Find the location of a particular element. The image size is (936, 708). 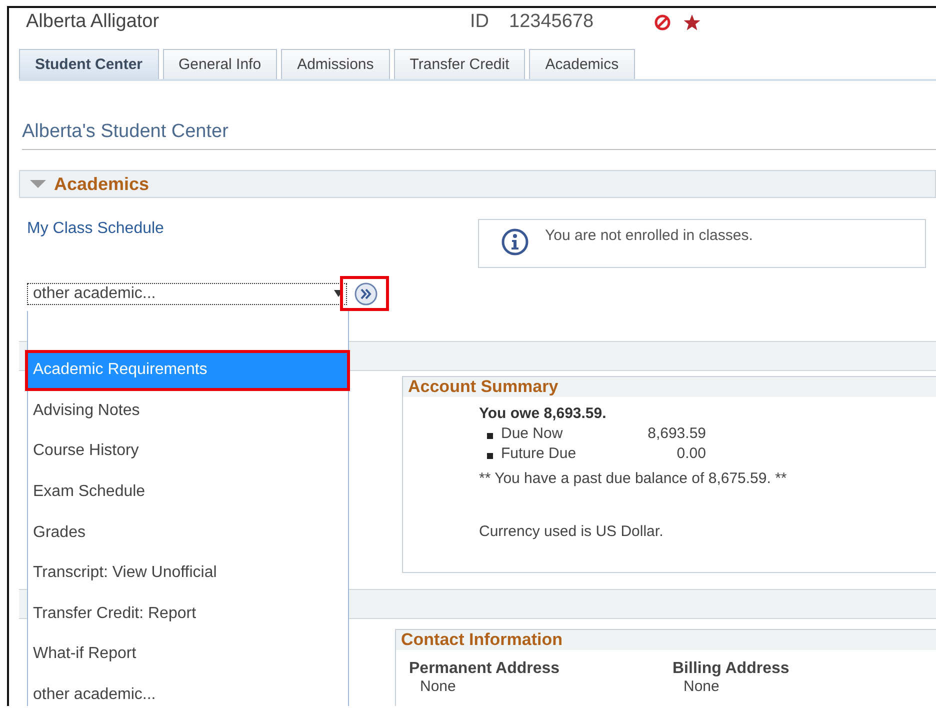

box-title: Account Summary is located at coordinates (483, 387).